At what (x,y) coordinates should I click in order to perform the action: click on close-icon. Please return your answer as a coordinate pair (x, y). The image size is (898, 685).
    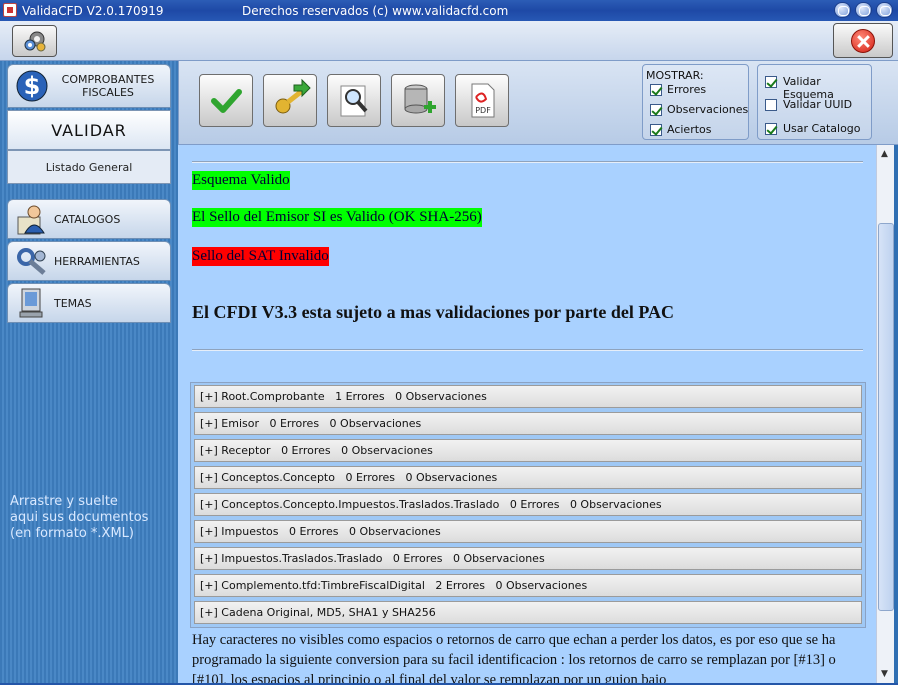
    Looking at the image, I should click on (863, 41).